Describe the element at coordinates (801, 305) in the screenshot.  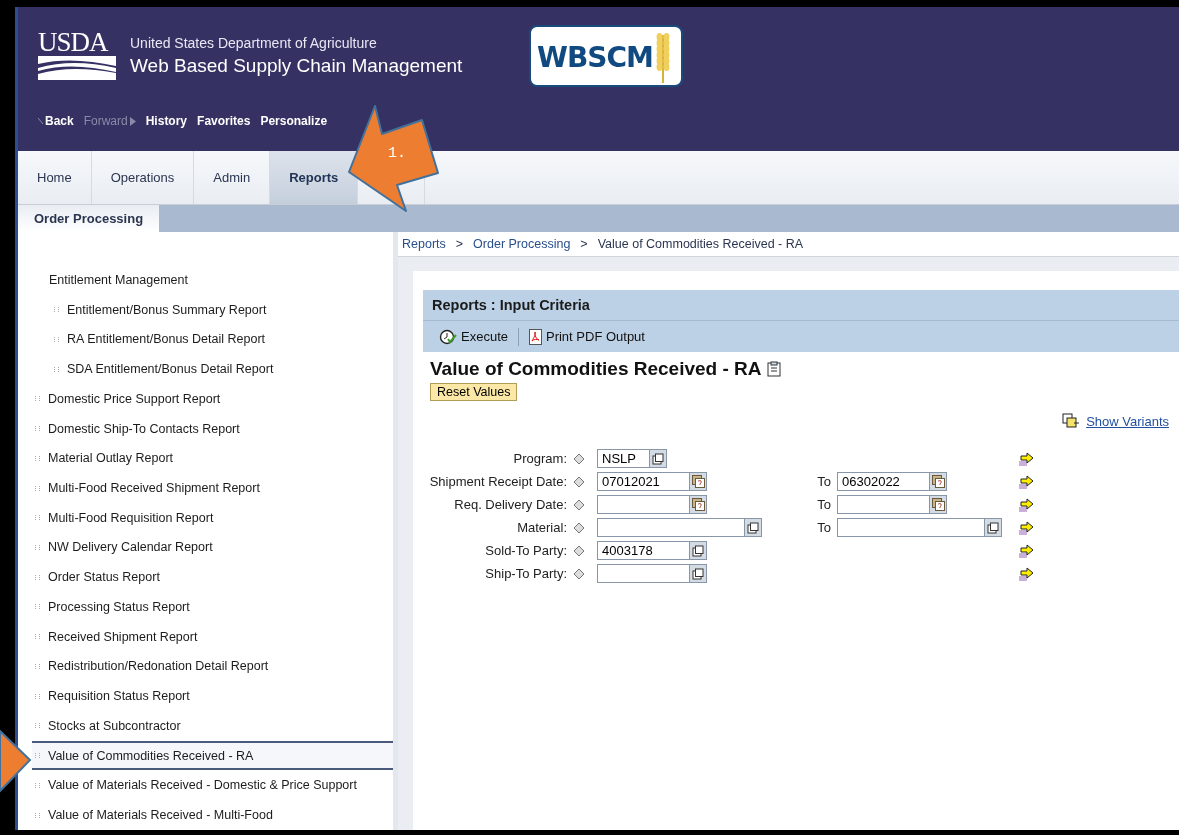
I see `panel-header: Reports : Input Criteria` at that location.